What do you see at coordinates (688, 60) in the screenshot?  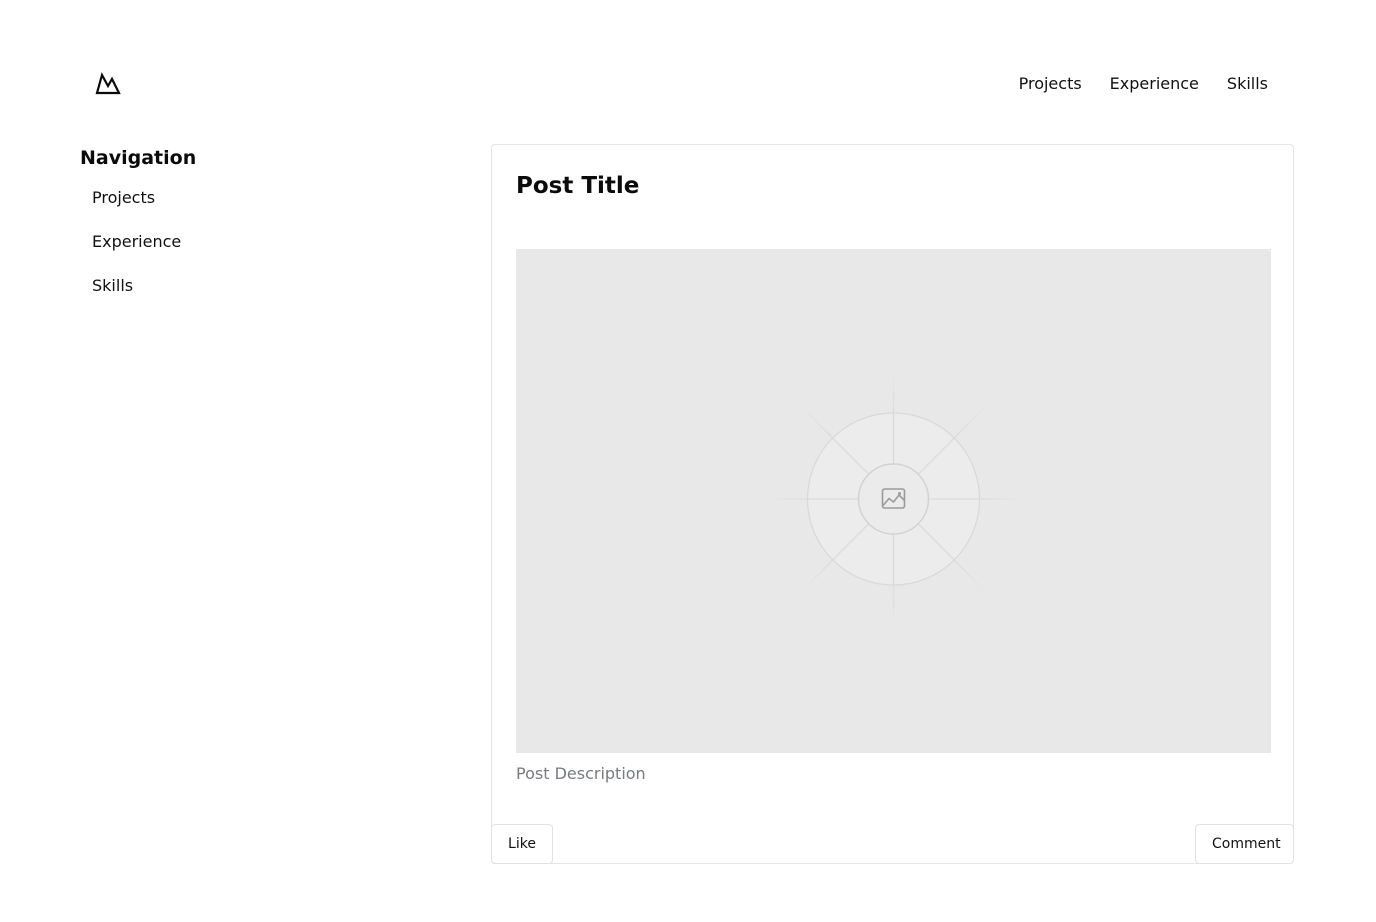 I see `site-header: Projects Experience Skills` at bounding box center [688, 60].